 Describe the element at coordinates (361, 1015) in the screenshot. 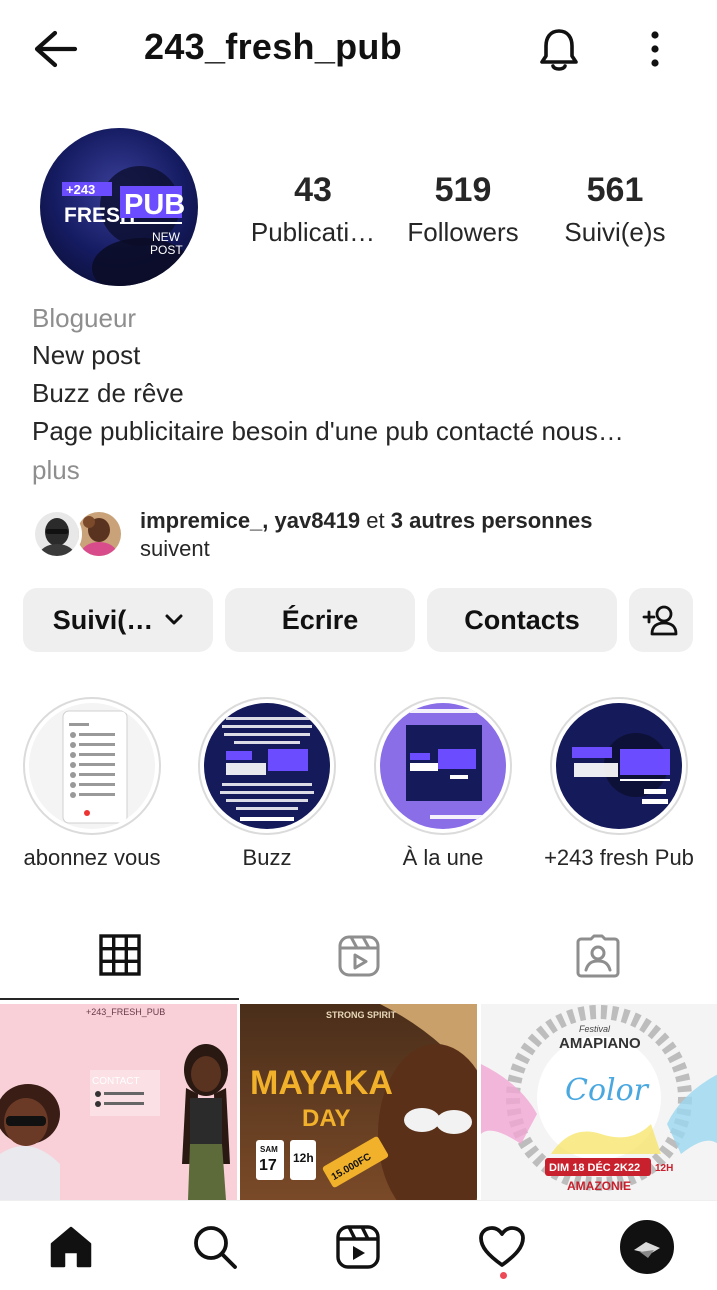

I see `post-banner: STRONG SPIRIT` at that location.